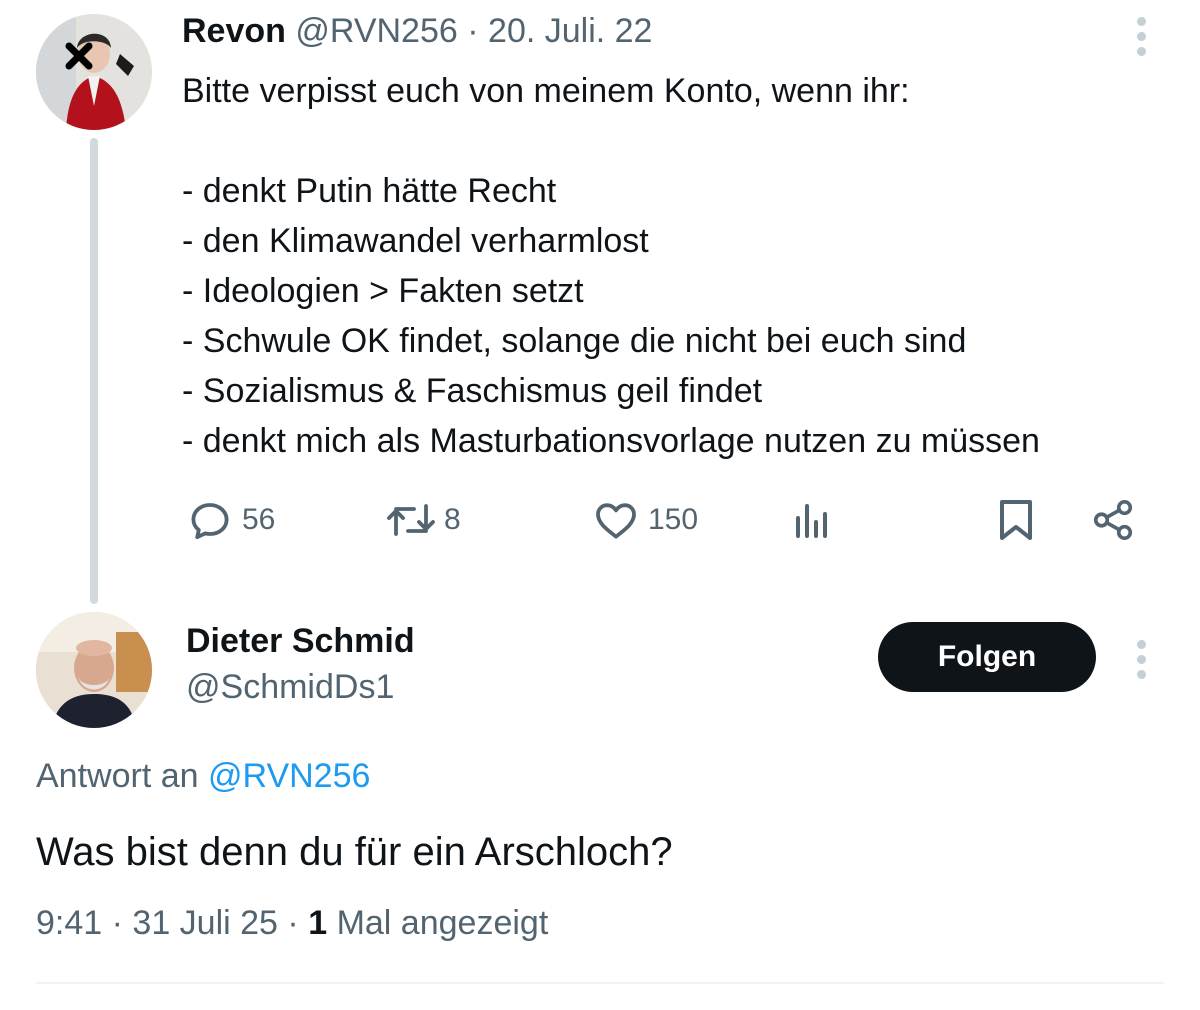 Image resolution: width=1200 pixels, height=1010 pixels. I want to click on like-icon, so click(616, 521).